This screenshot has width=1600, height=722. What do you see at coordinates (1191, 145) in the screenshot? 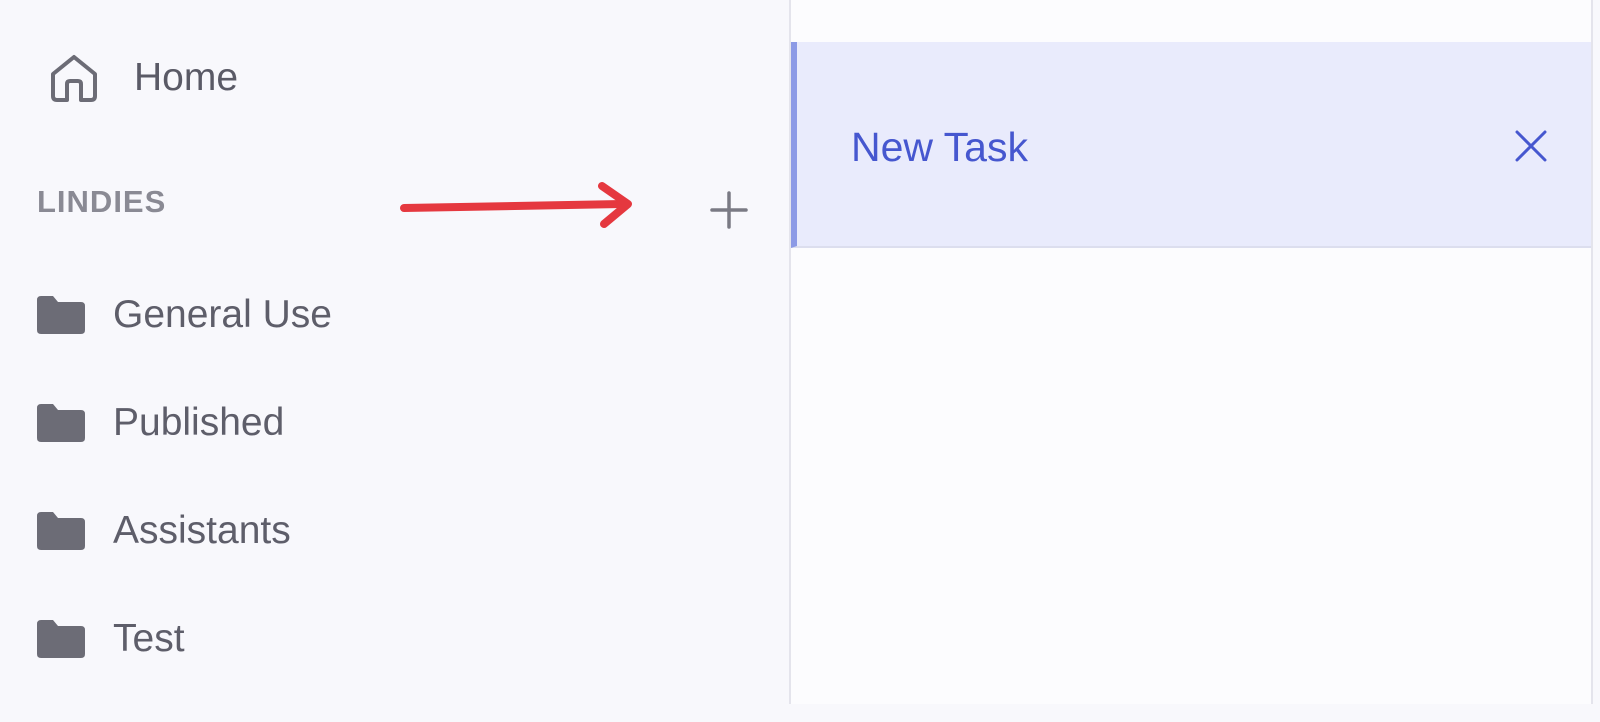
I see `task-item-new-task: New Task` at bounding box center [1191, 145].